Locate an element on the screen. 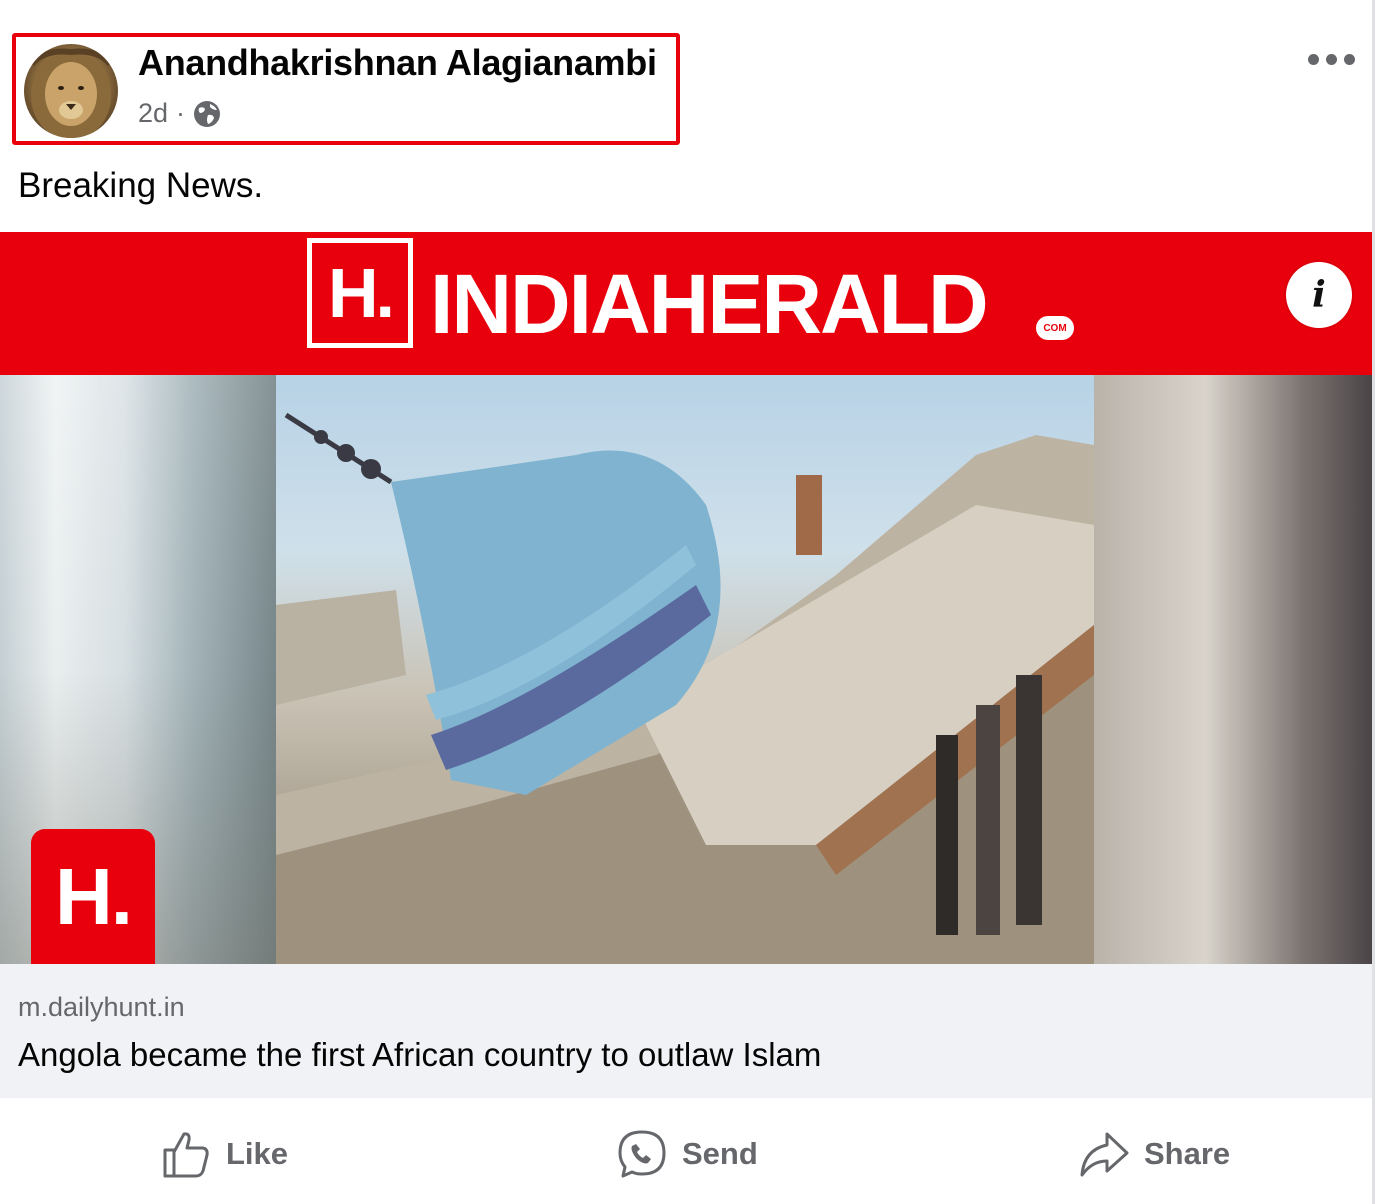  messenger-icon is located at coordinates (642, 1154).